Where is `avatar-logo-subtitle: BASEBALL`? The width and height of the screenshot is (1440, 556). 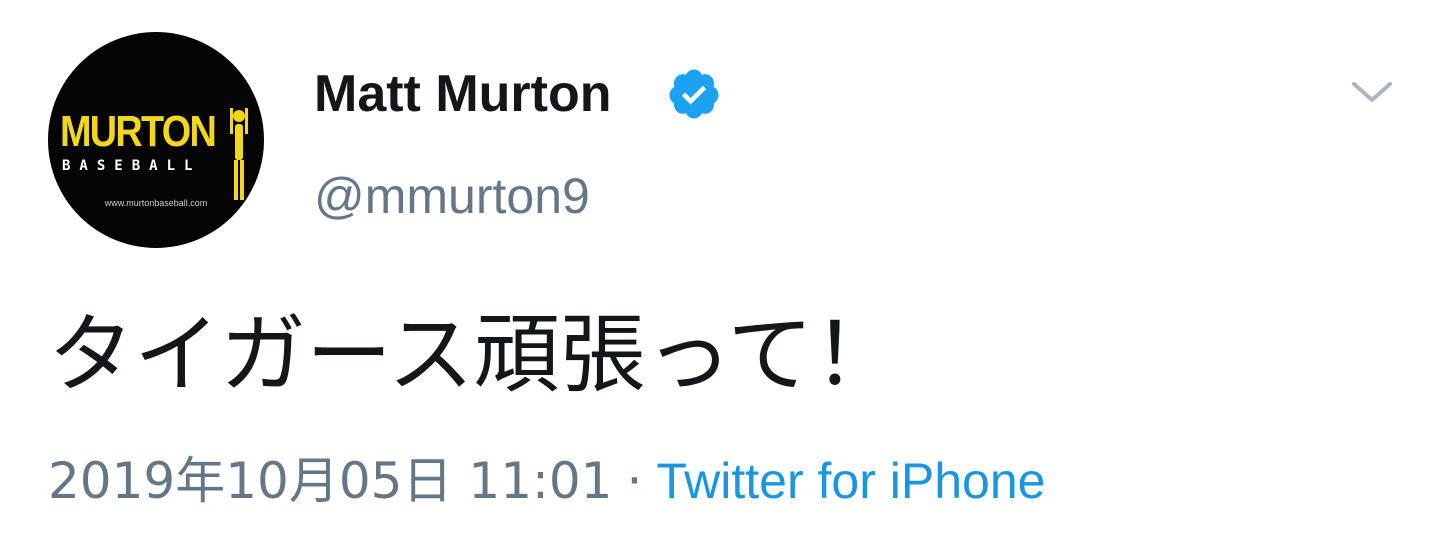 avatar-logo-subtitle: BASEBALL is located at coordinates (132, 166).